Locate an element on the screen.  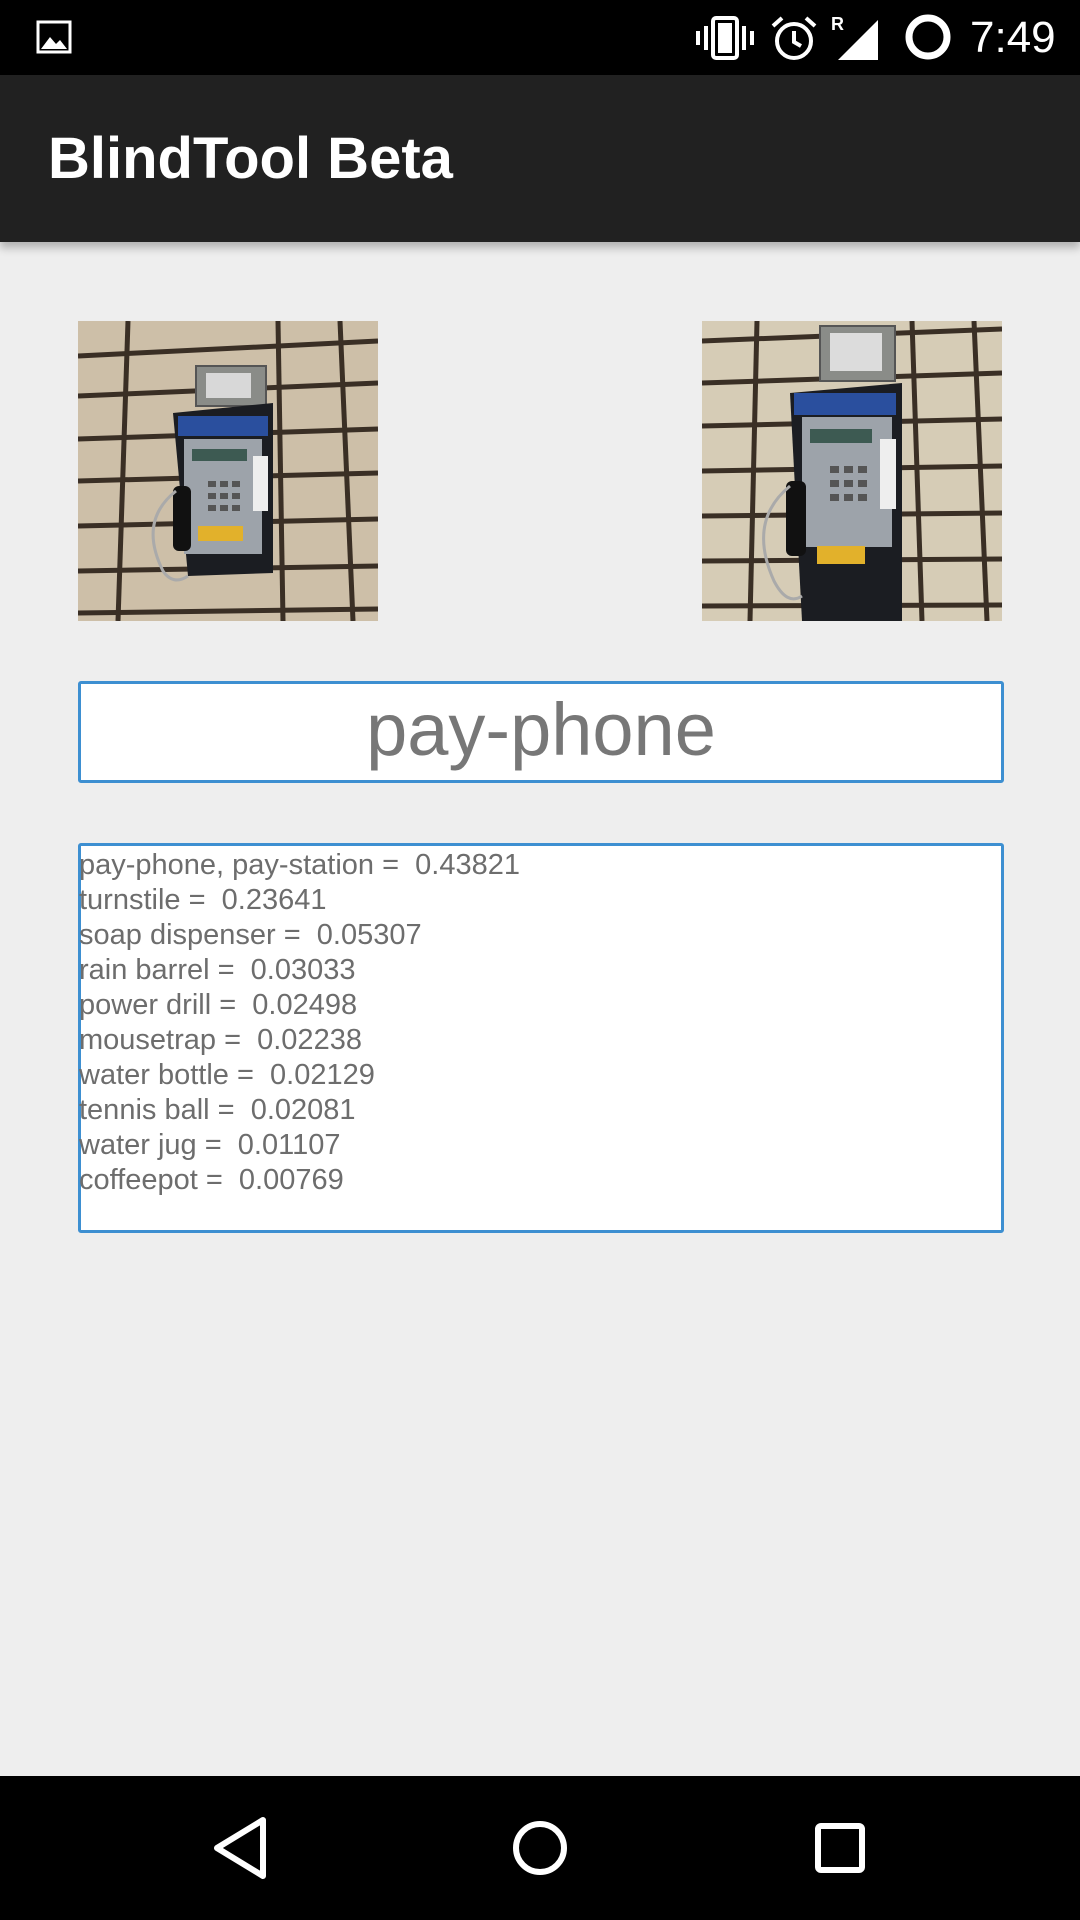
list-item: pay-phone, pay-station = 0.43821 is located at coordinates (299, 865).